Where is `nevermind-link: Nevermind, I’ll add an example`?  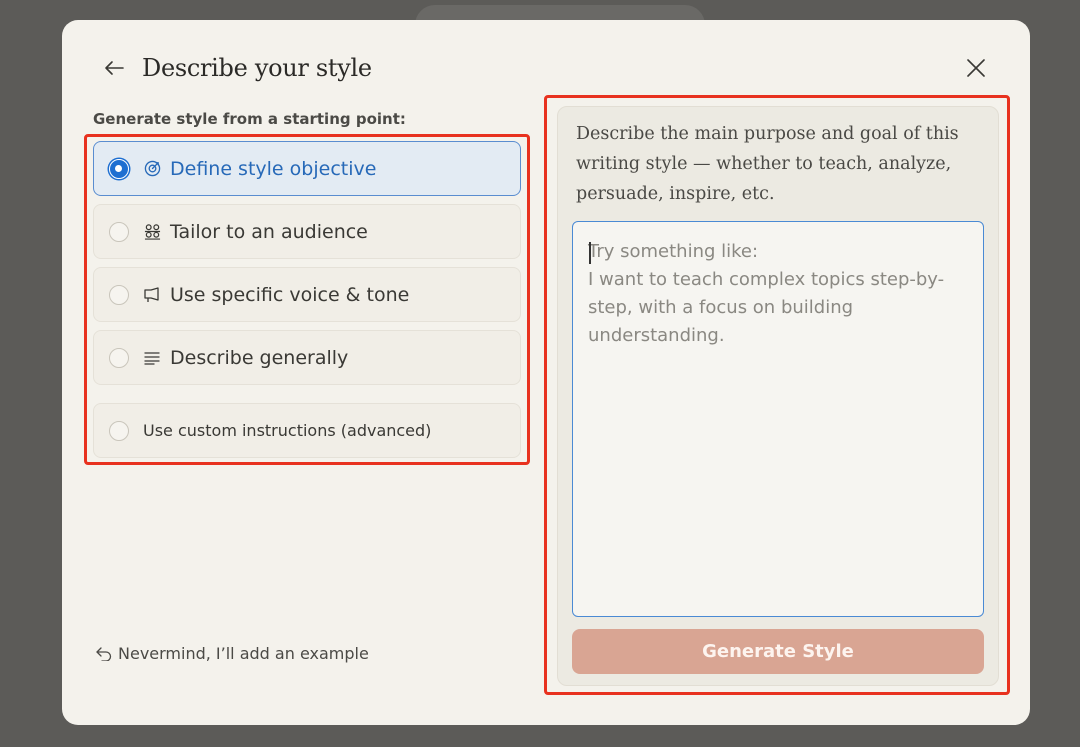
nevermind-link: Nevermind, I’ll add an example is located at coordinates (232, 653).